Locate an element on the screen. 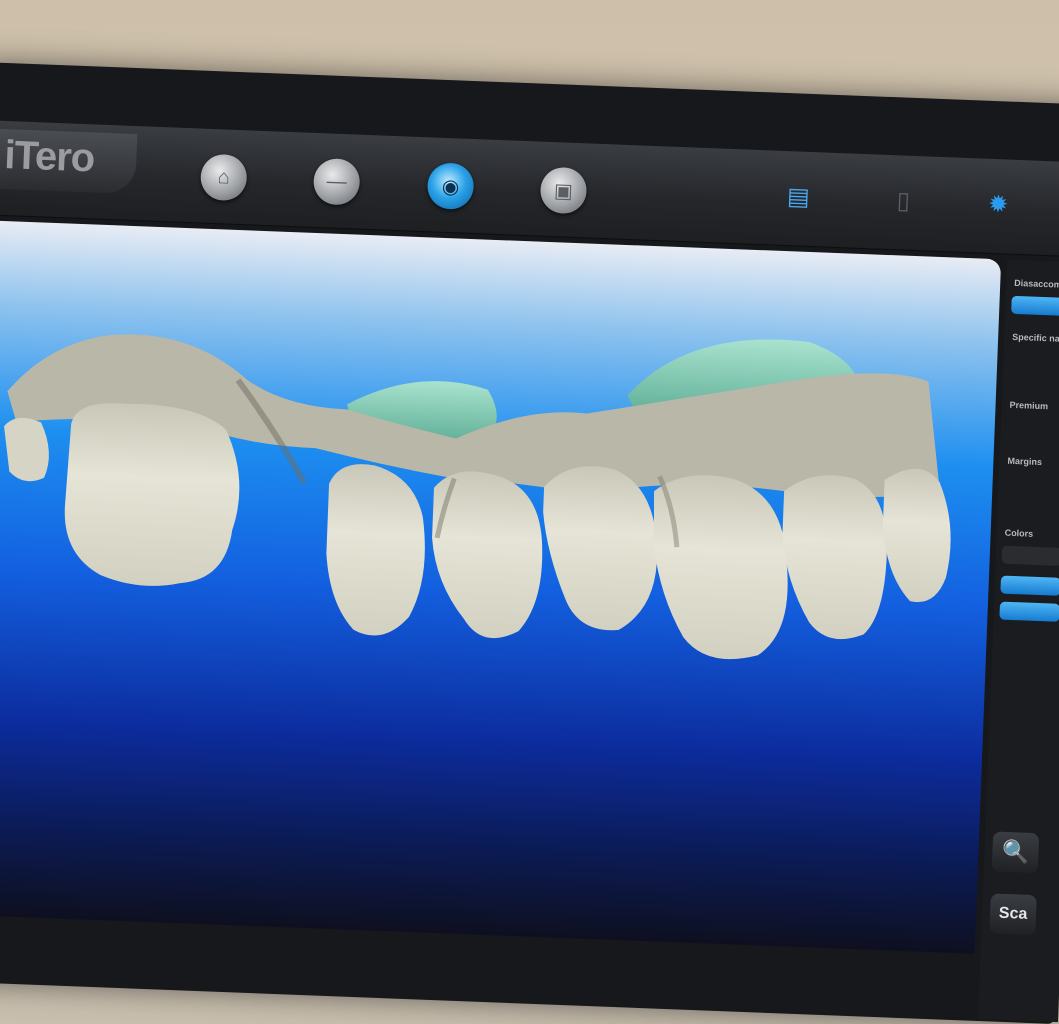 The image size is (1059, 1024). tooth-molar-left is located at coordinates (152, 494).